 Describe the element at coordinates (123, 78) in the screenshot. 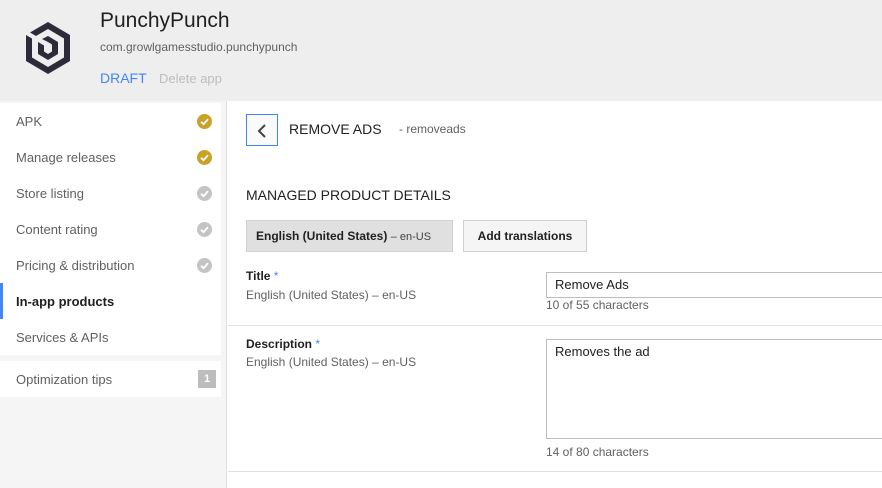

I see `draft-status-link: DRAFT` at that location.